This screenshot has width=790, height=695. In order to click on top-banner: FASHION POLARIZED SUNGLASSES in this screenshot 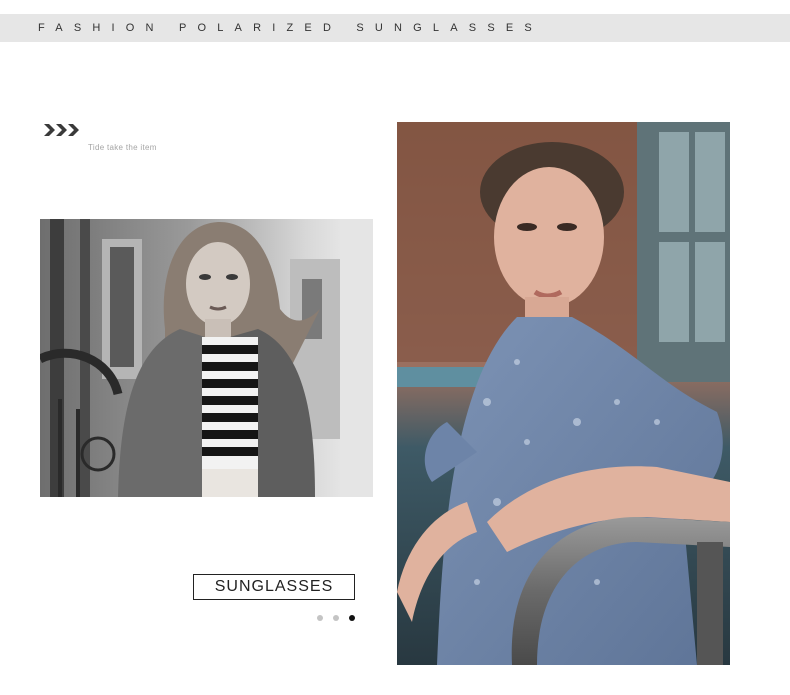, I will do `click(395, 28)`.